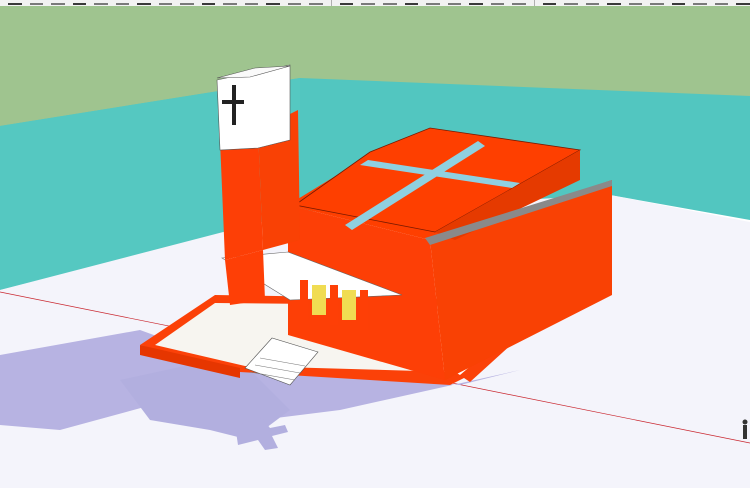 This screenshot has width=750, height=488. Describe the element at coordinates (614, 3) in the screenshot. I see `look-around-icon` at that location.